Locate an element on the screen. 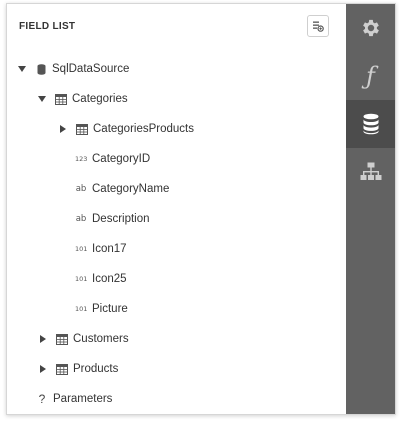 This screenshot has height=423, width=402. tab-report-explorer is located at coordinates (370, 172).